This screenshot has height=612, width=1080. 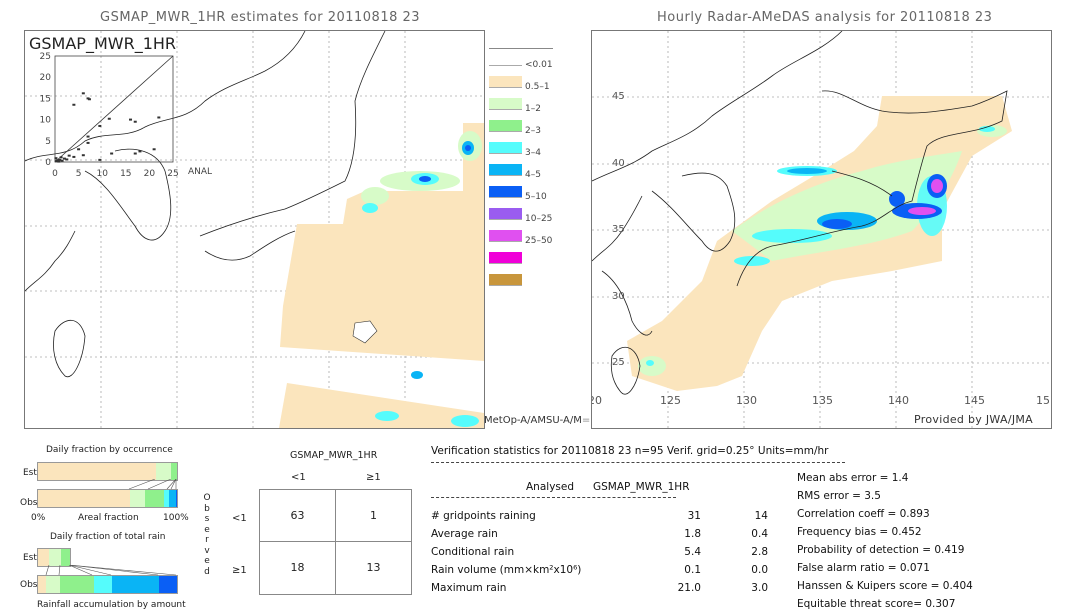 I want to click on cell-misses: 18, so click(x=297, y=567).